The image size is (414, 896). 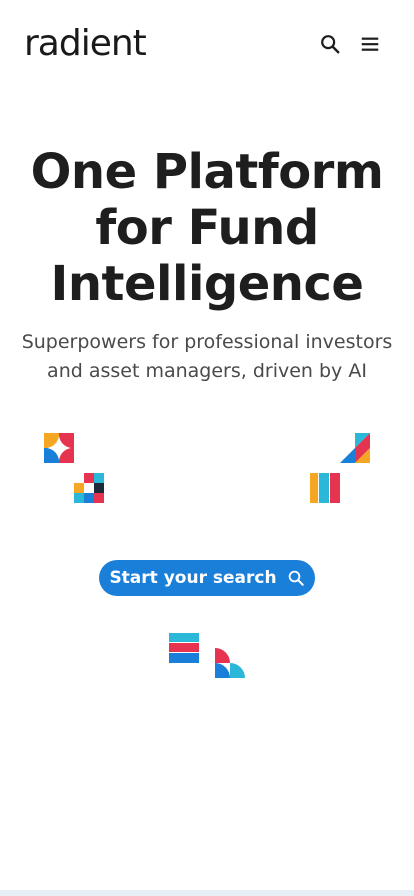 I want to click on hero-title-line-3: Intelligence, so click(x=207, y=284).